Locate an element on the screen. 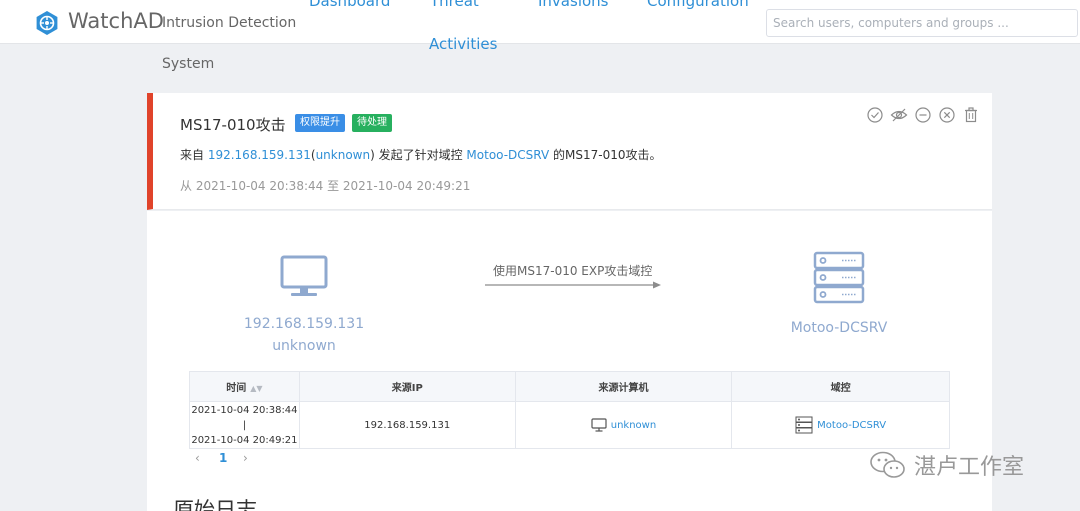 This screenshot has height=511, width=1080. col-time-label: 时间 is located at coordinates (236, 388).